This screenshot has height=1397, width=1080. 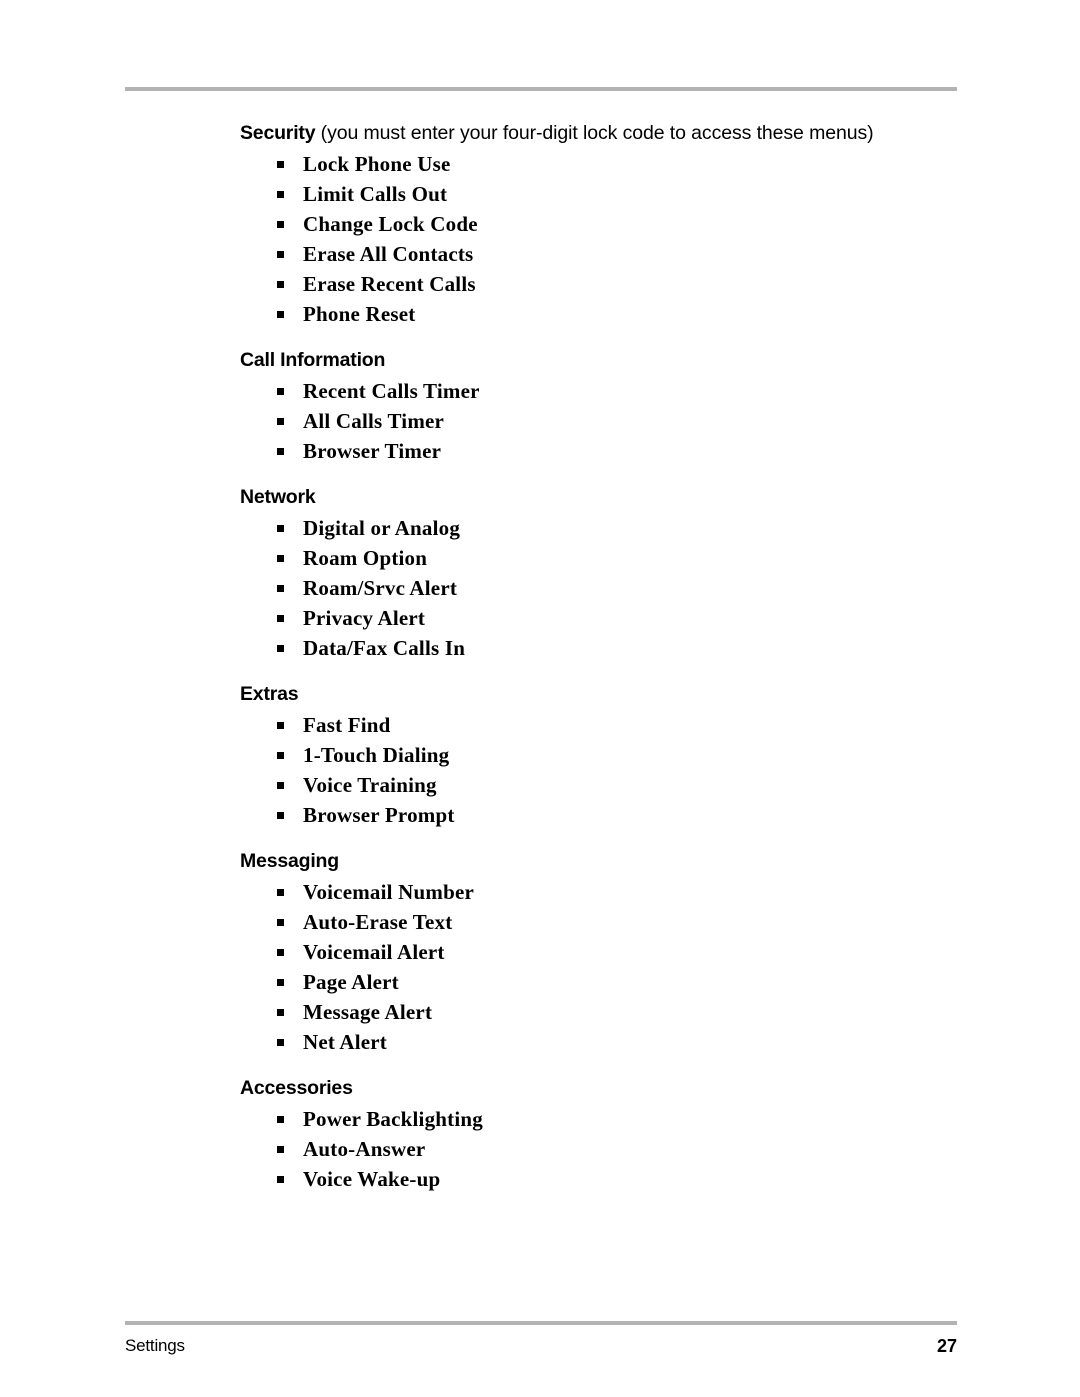 What do you see at coordinates (374, 952) in the screenshot?
I see `list-item-label: Voicemail Alert` at bounding box center [374, 952].